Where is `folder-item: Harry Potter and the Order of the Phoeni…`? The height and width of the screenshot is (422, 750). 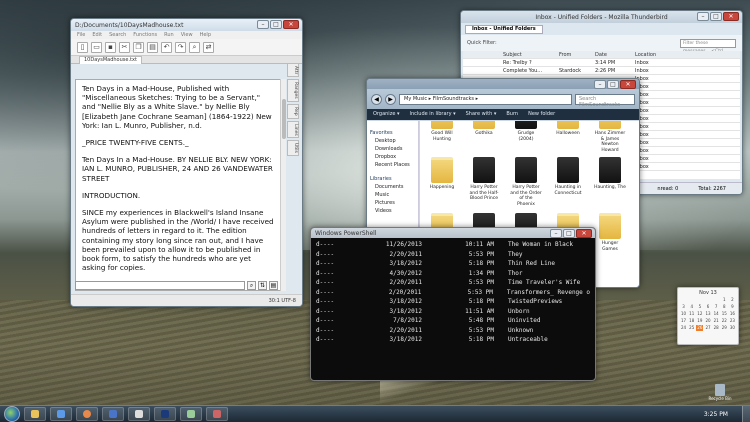
folder-item: Harry Potter and the Order of the Phoeni… is located at coordinates (526, 182).